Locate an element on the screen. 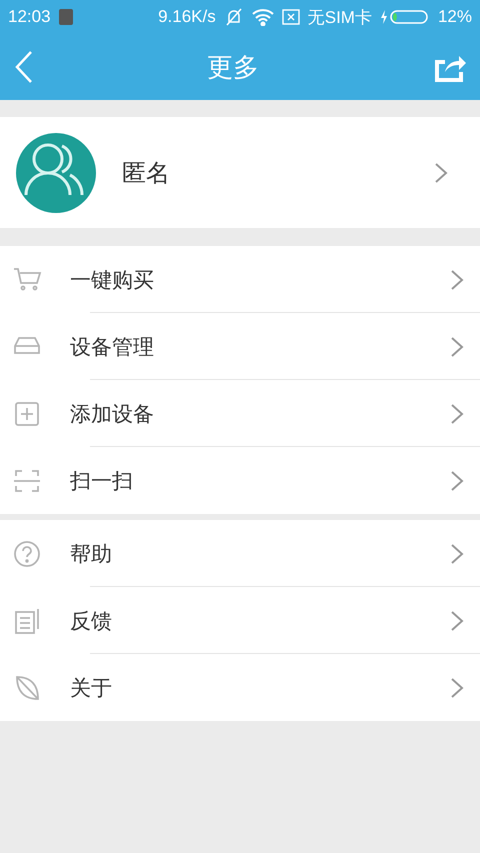 The width and height of the screenshot is (480, 853). battery-icon is located at coordinates (405, 17).